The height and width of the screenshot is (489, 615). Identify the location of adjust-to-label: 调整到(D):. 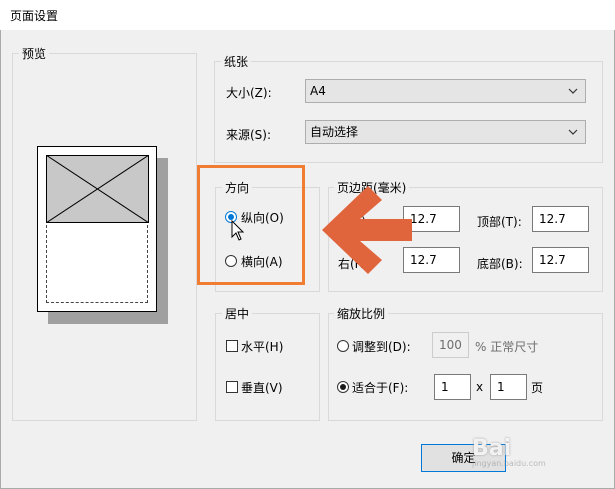
(381, 346).